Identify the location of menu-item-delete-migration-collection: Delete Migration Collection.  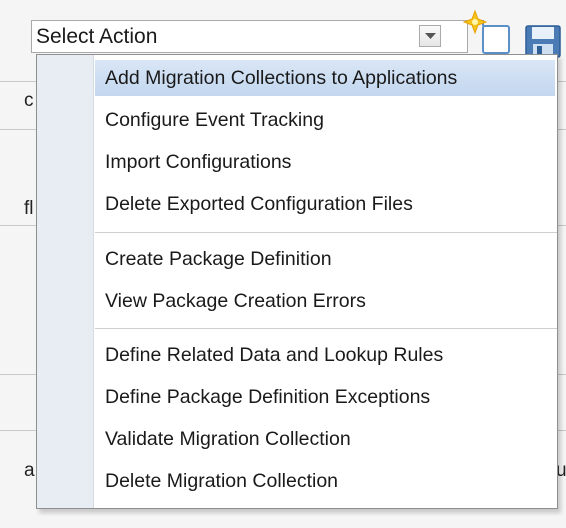
(325, 481).